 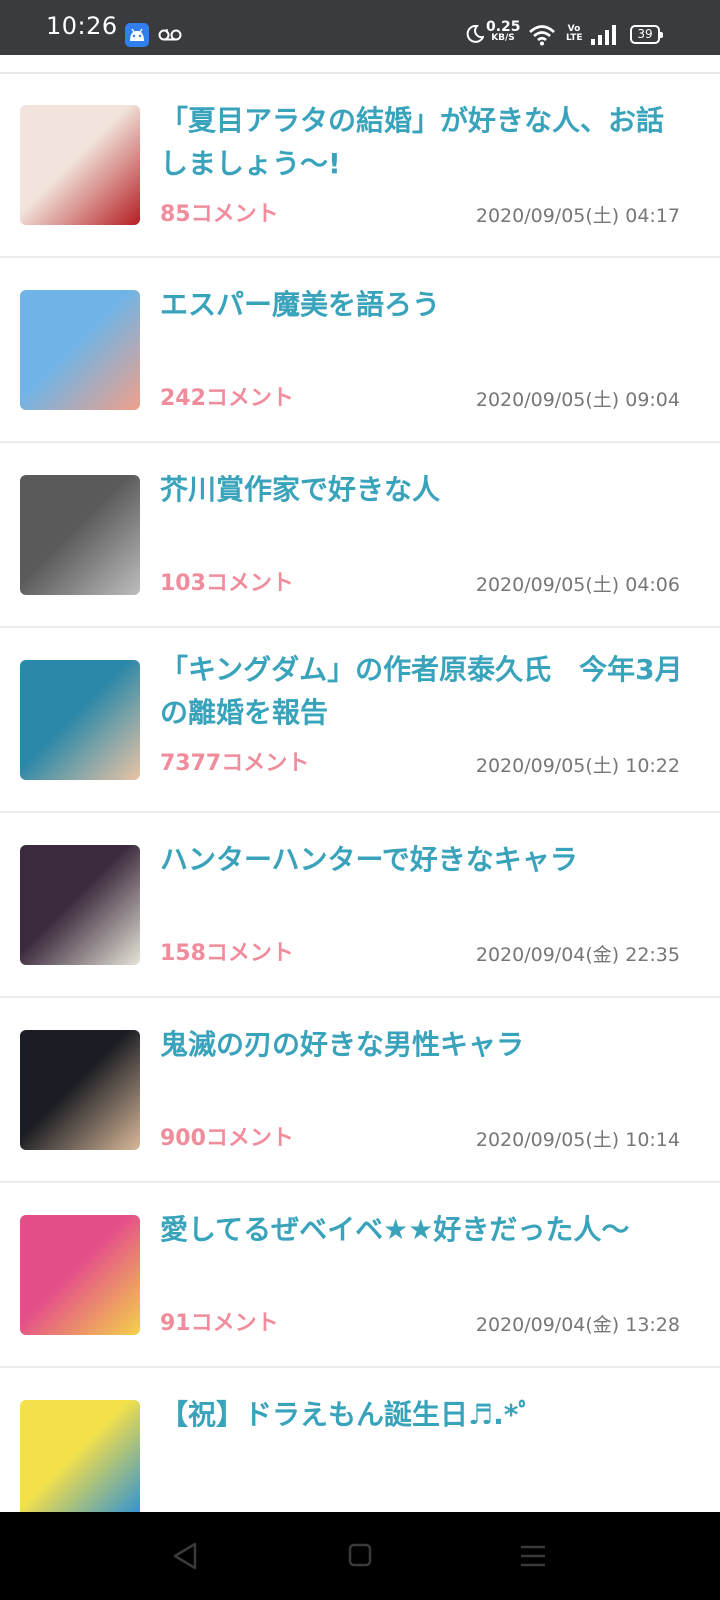 What do you see at coordinates (360, 350) in the screenshot?
I see `thread-list-item: エスパー魔美を語ろう 242コメント 2020/09/05(土) 09:04` at bounding box center [360, 350].